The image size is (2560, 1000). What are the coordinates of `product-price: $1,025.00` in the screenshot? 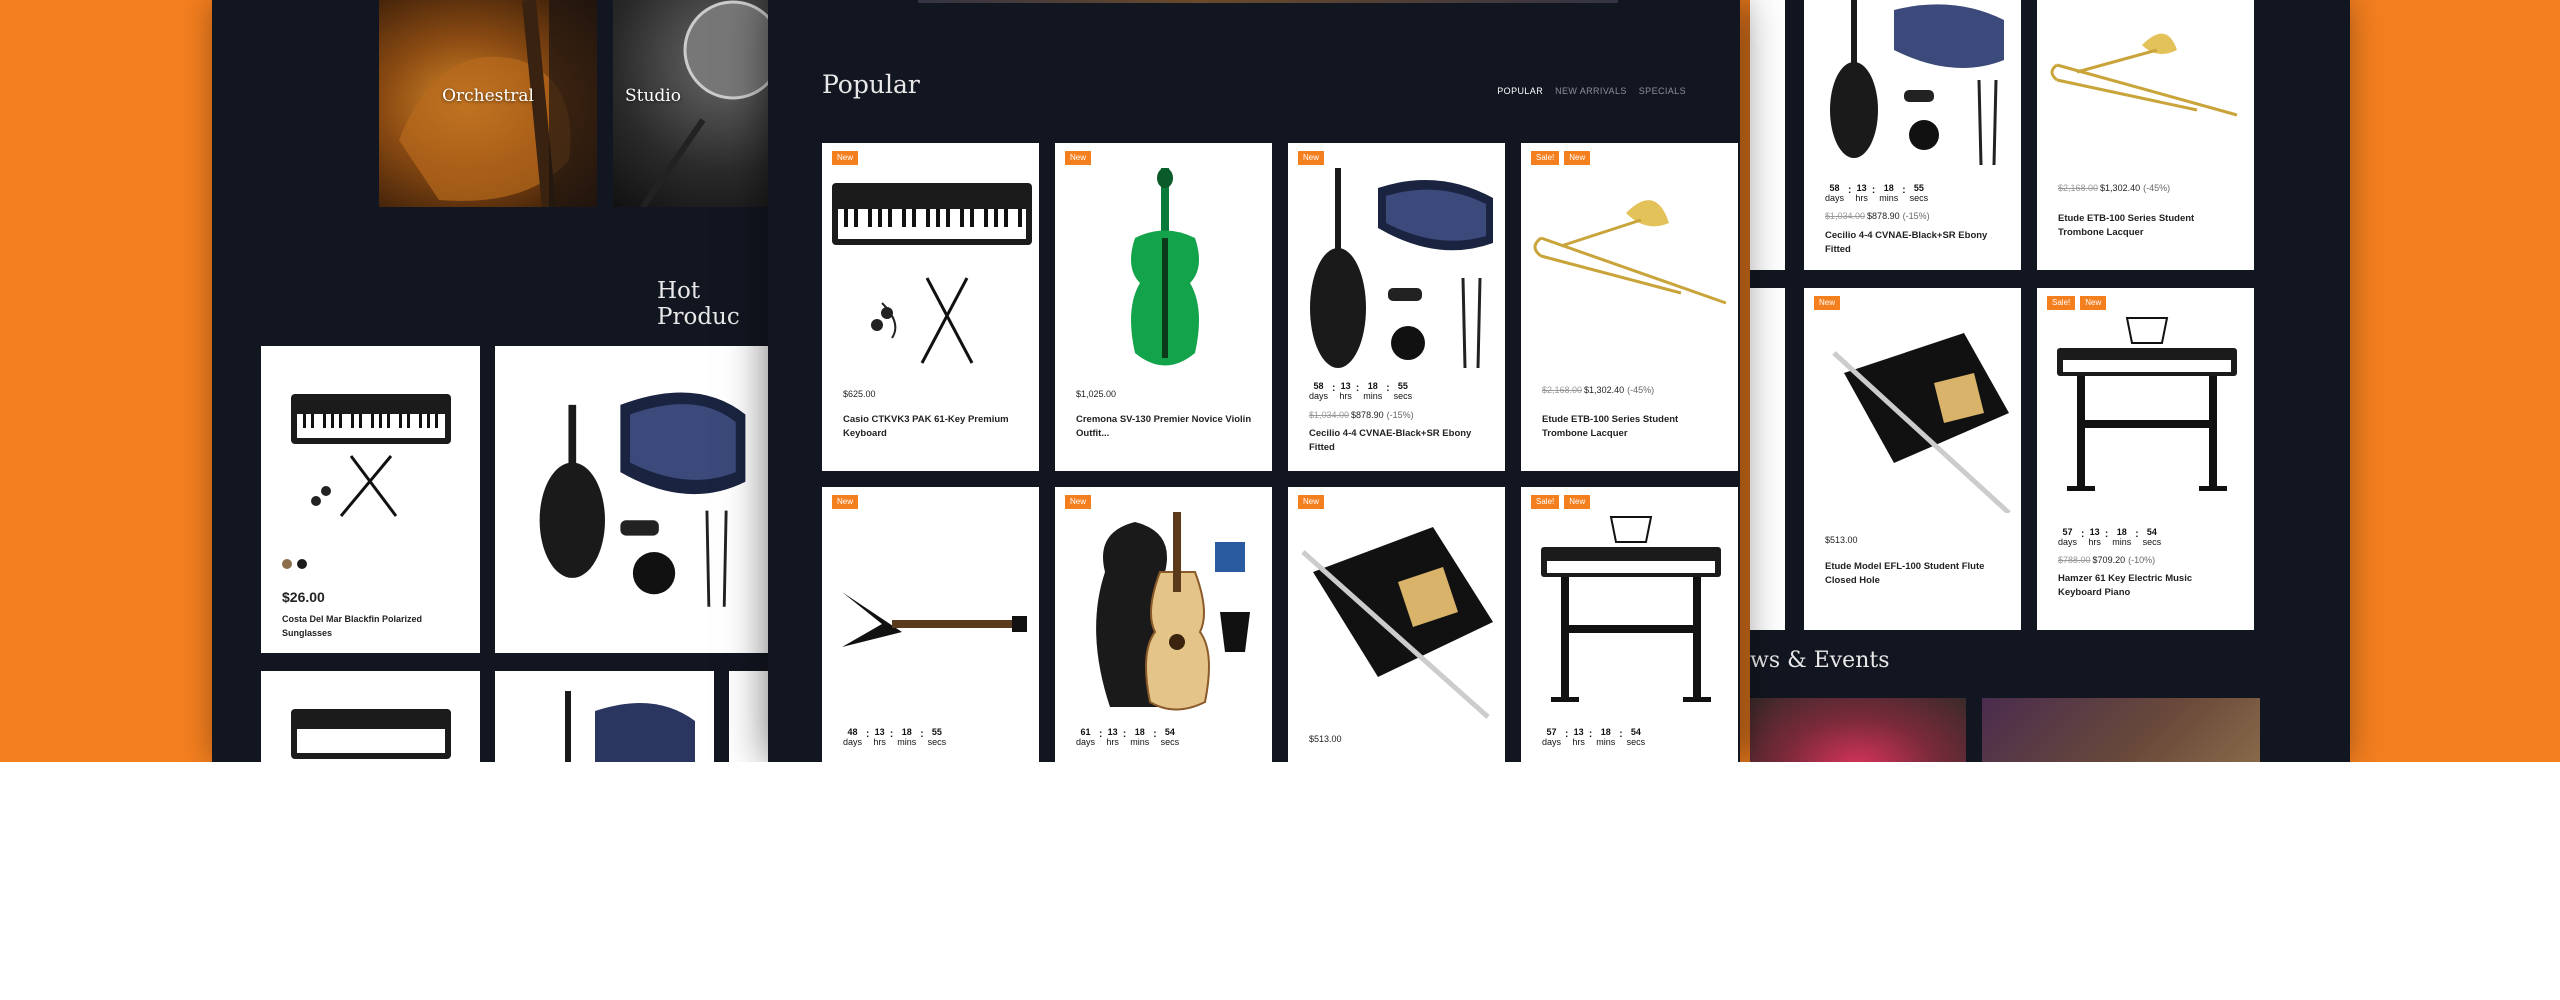 It's located at (1096, 394).